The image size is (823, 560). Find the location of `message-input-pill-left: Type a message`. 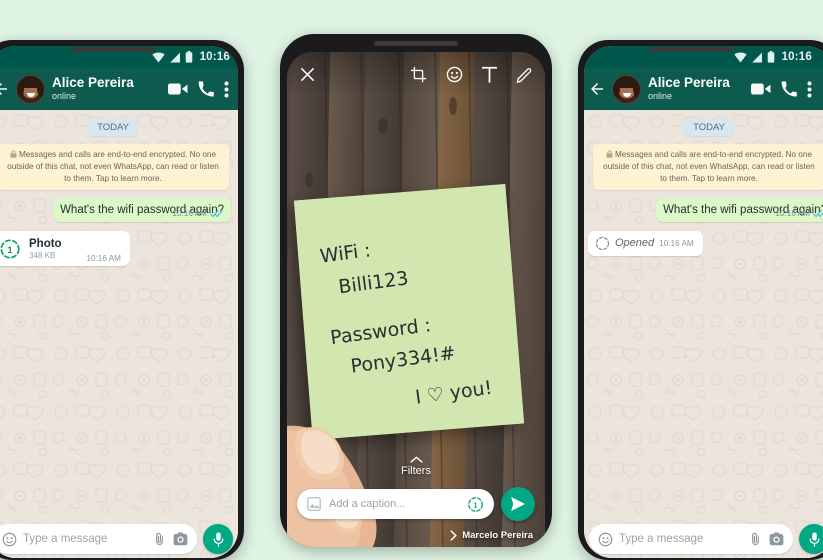

message-input-pill-left: Type a message is located at coordinates (98, 539).